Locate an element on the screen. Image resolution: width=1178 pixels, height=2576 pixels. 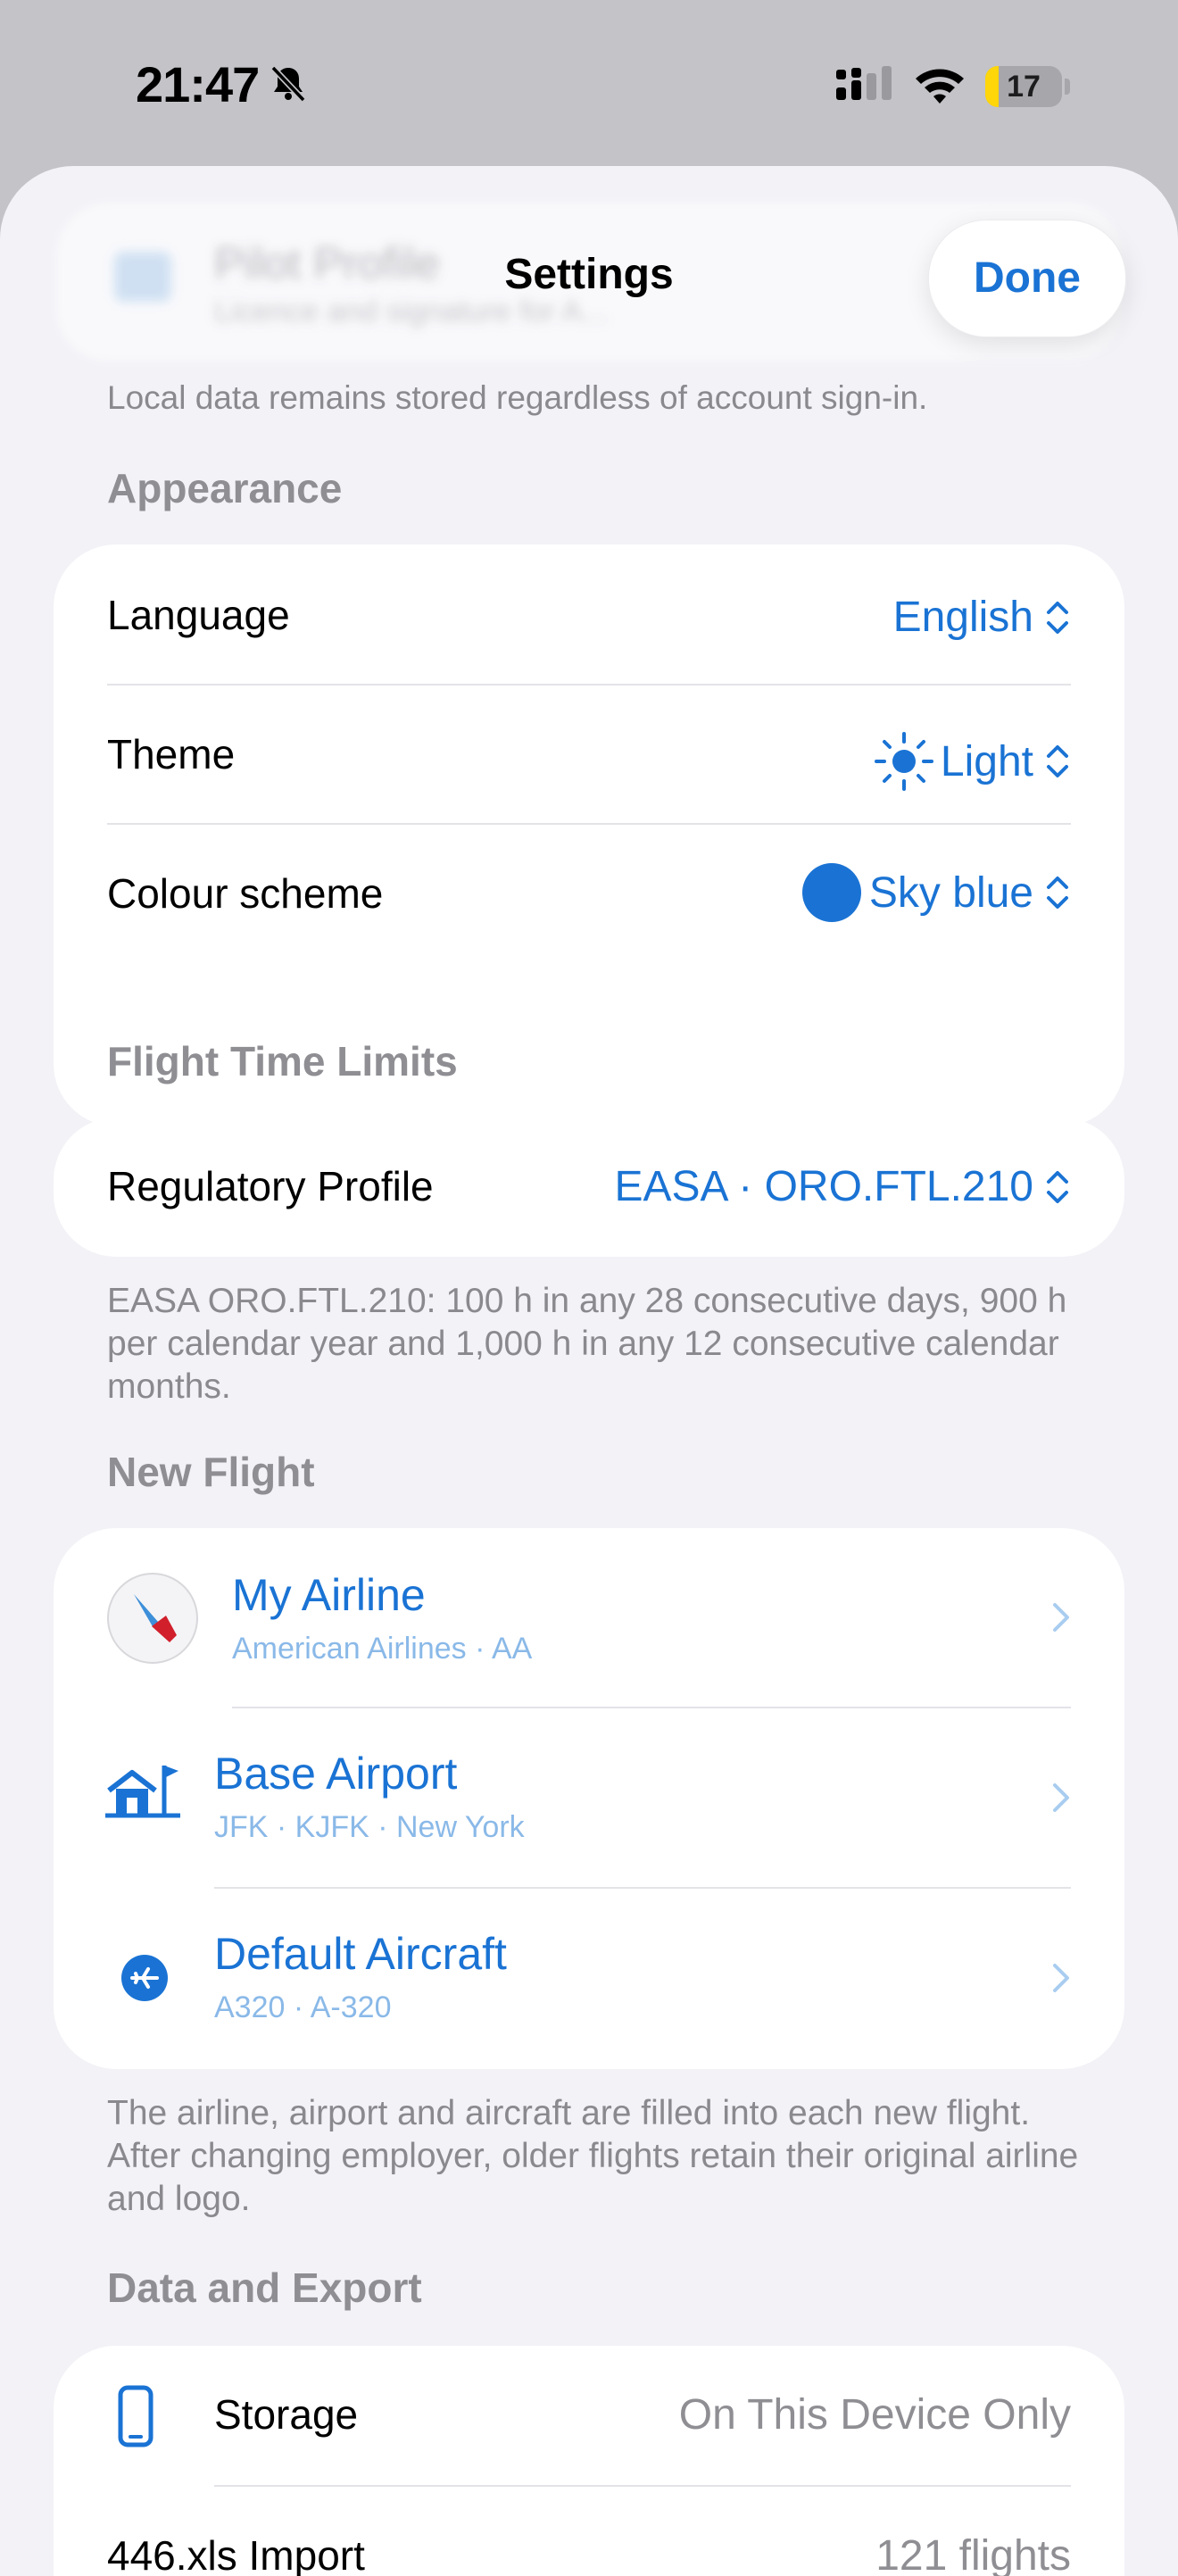
language-picker: English is located at coordinates (982, 618).